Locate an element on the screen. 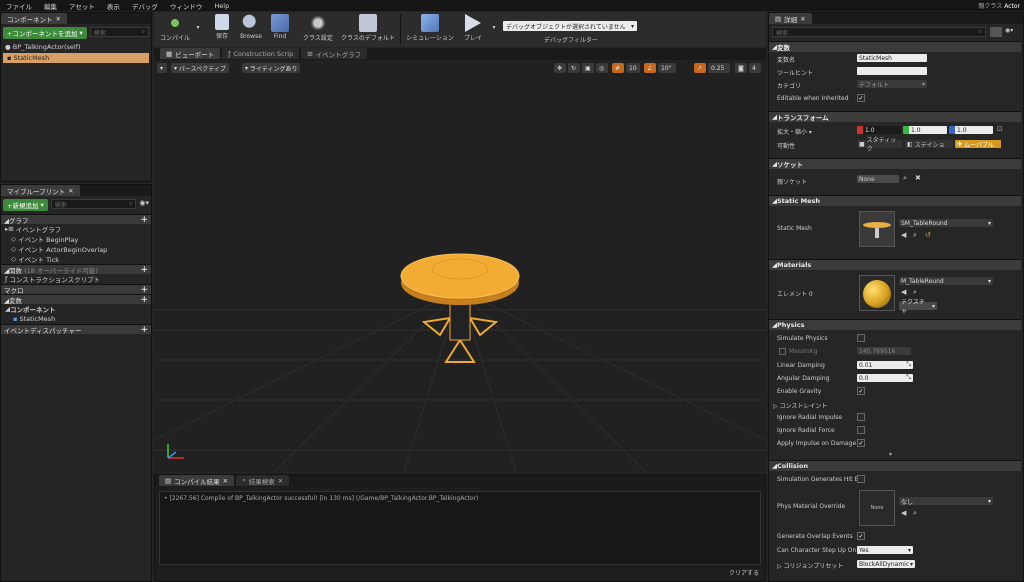  clear-icon: ✖ is located at coordinates (918, 178).